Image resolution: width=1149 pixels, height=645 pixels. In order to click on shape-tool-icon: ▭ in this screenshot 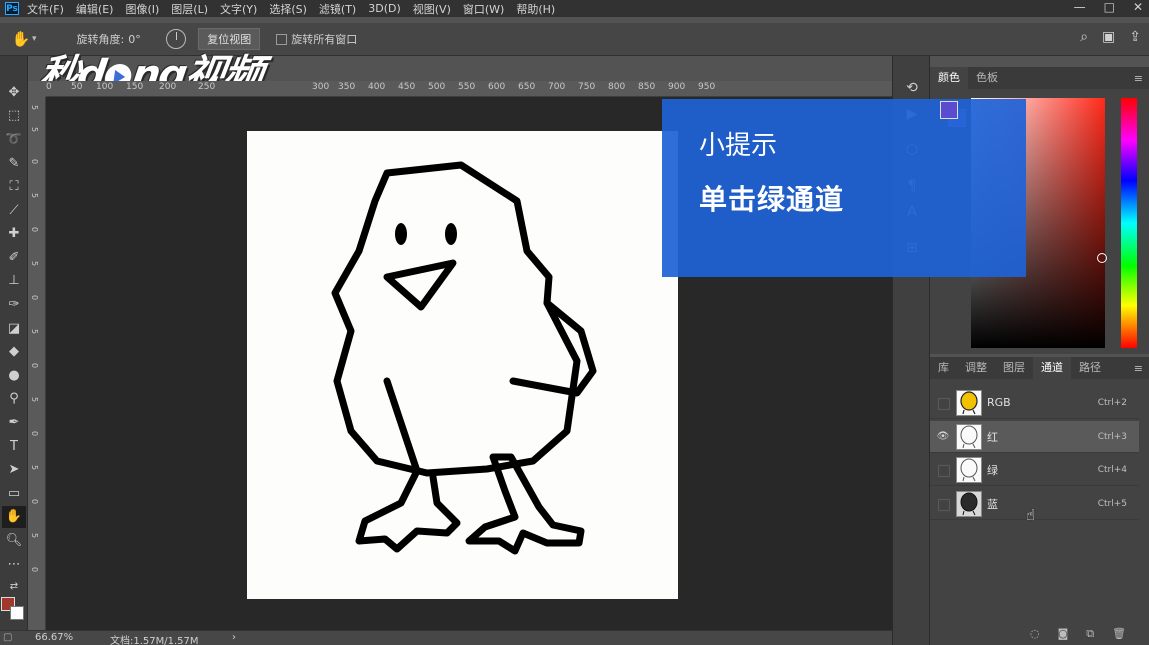, I will do `click(14, 494)`.